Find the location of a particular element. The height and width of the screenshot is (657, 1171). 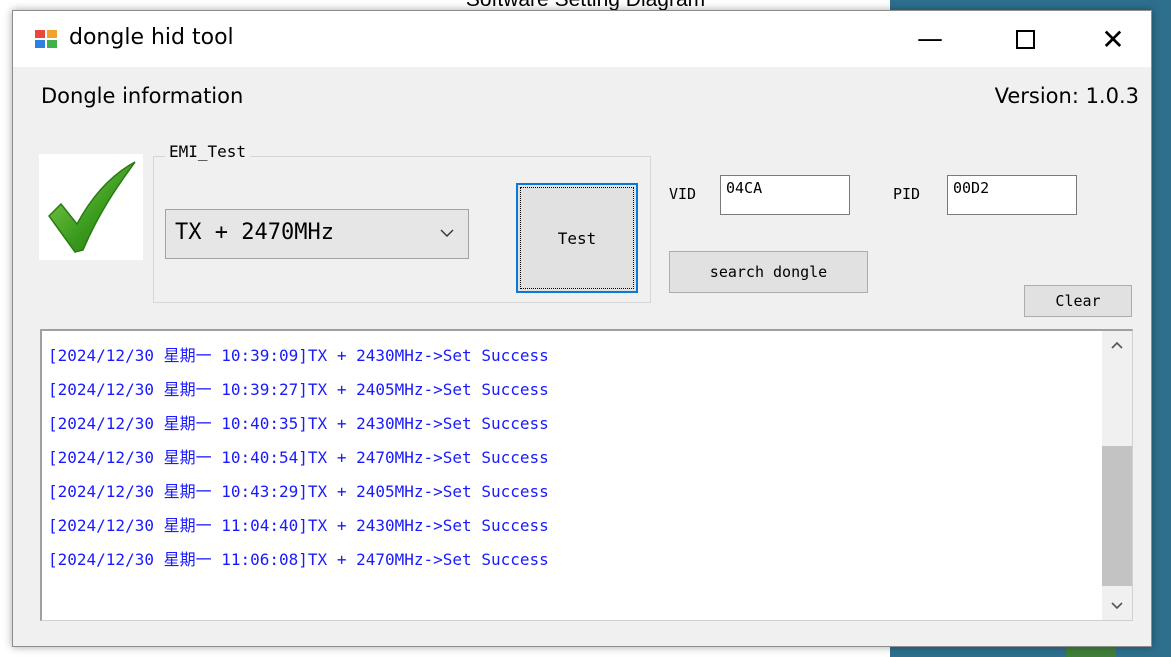

minimize-icon: — is located at coordinates (930, 39).